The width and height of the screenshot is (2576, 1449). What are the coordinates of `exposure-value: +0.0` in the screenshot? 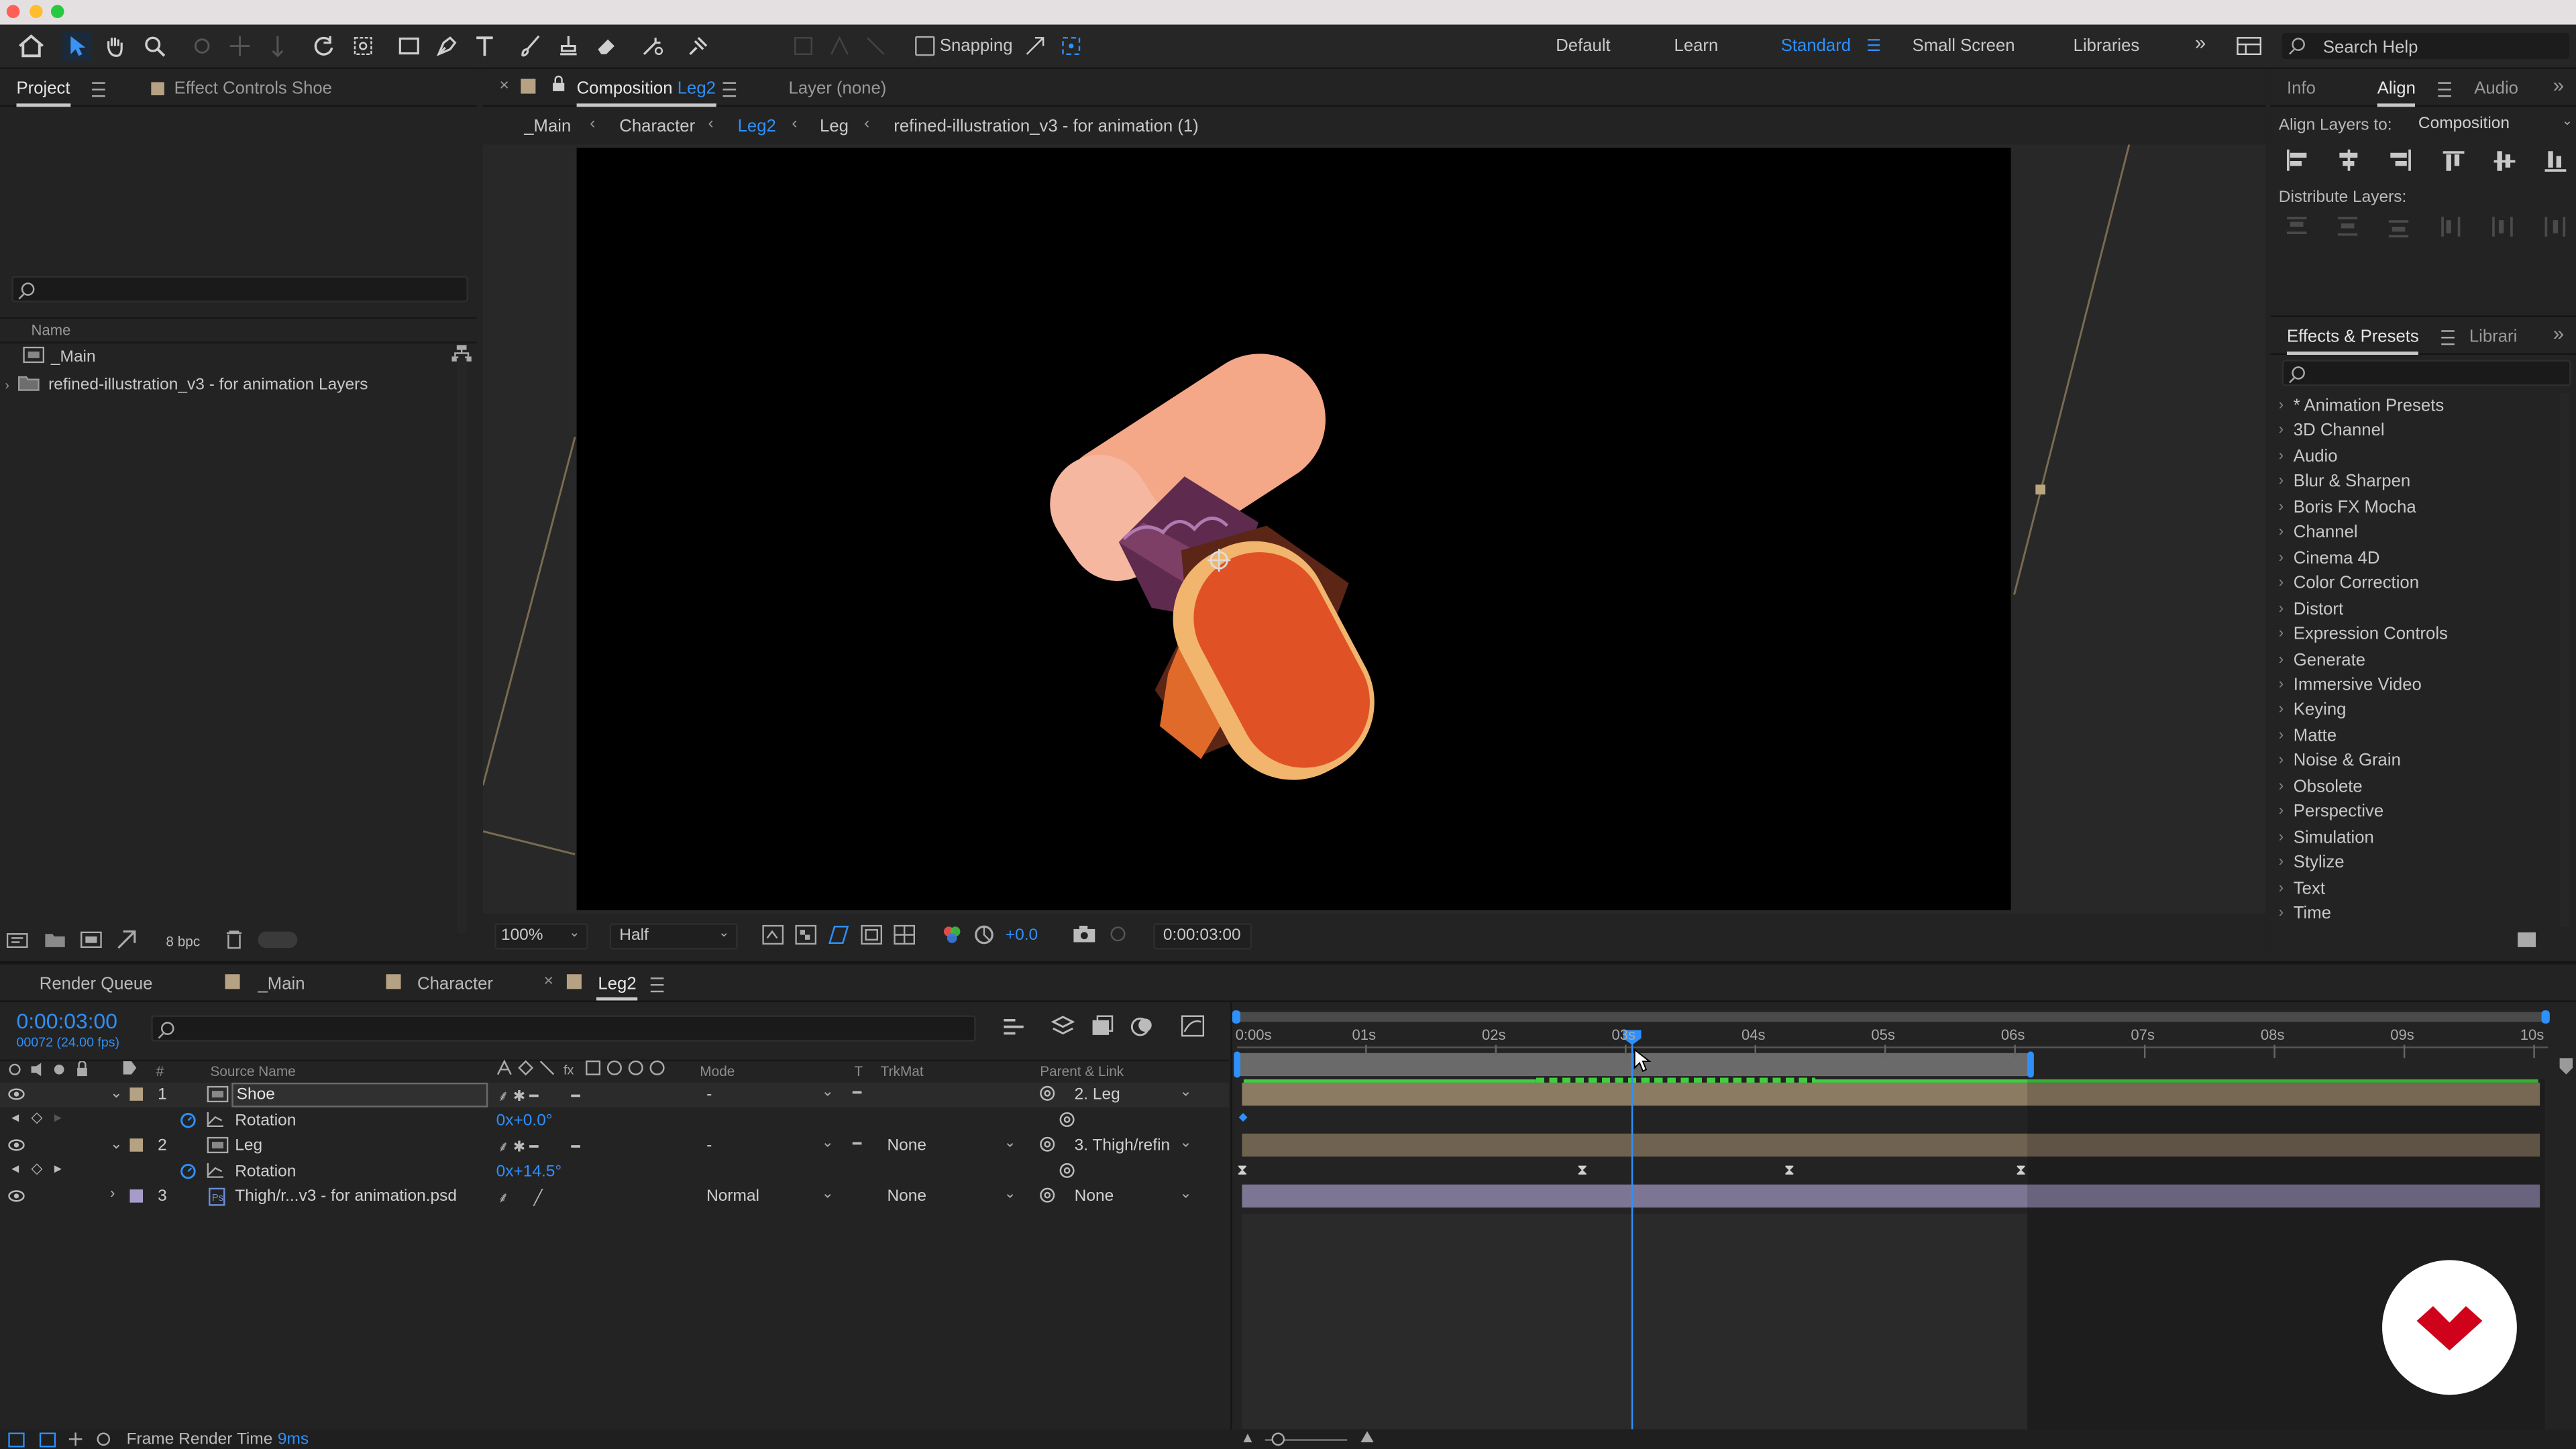 It's located at (1022, 935).